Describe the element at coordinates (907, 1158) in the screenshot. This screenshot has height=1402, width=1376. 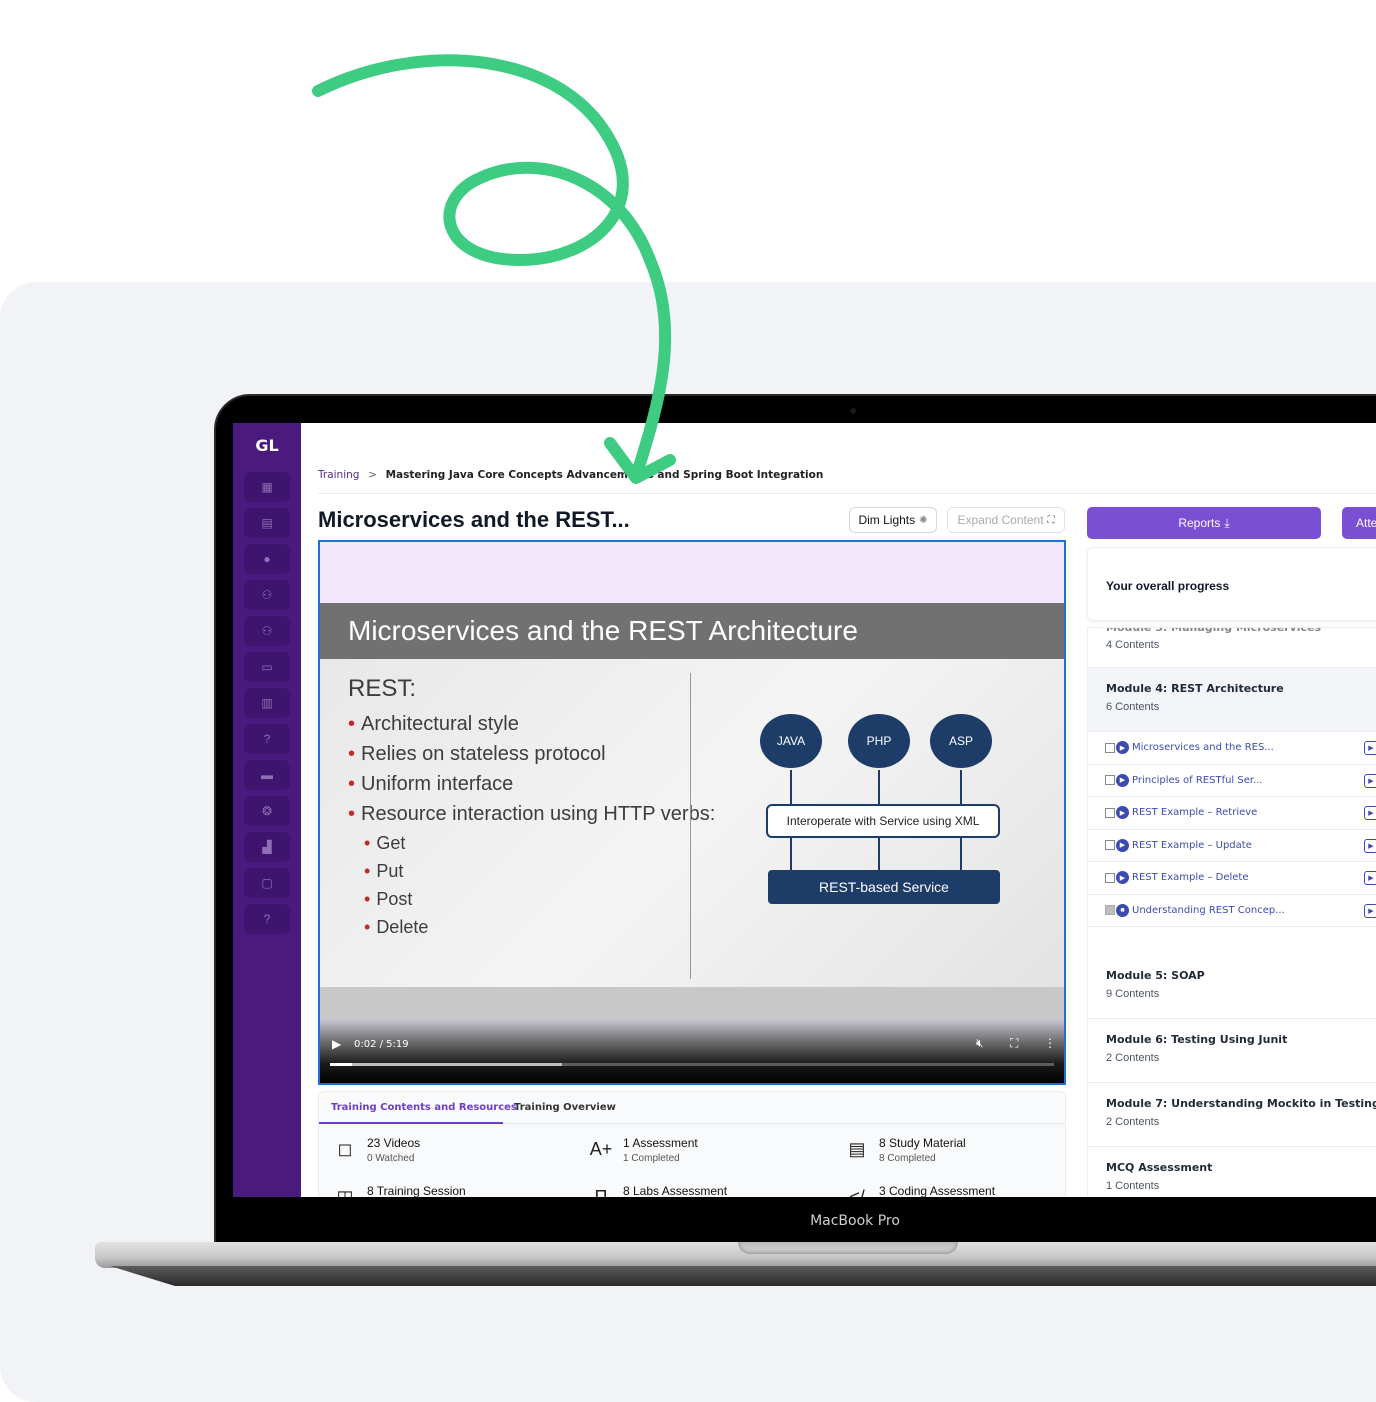
I see `stat-progress: 8 Completed` at that location.